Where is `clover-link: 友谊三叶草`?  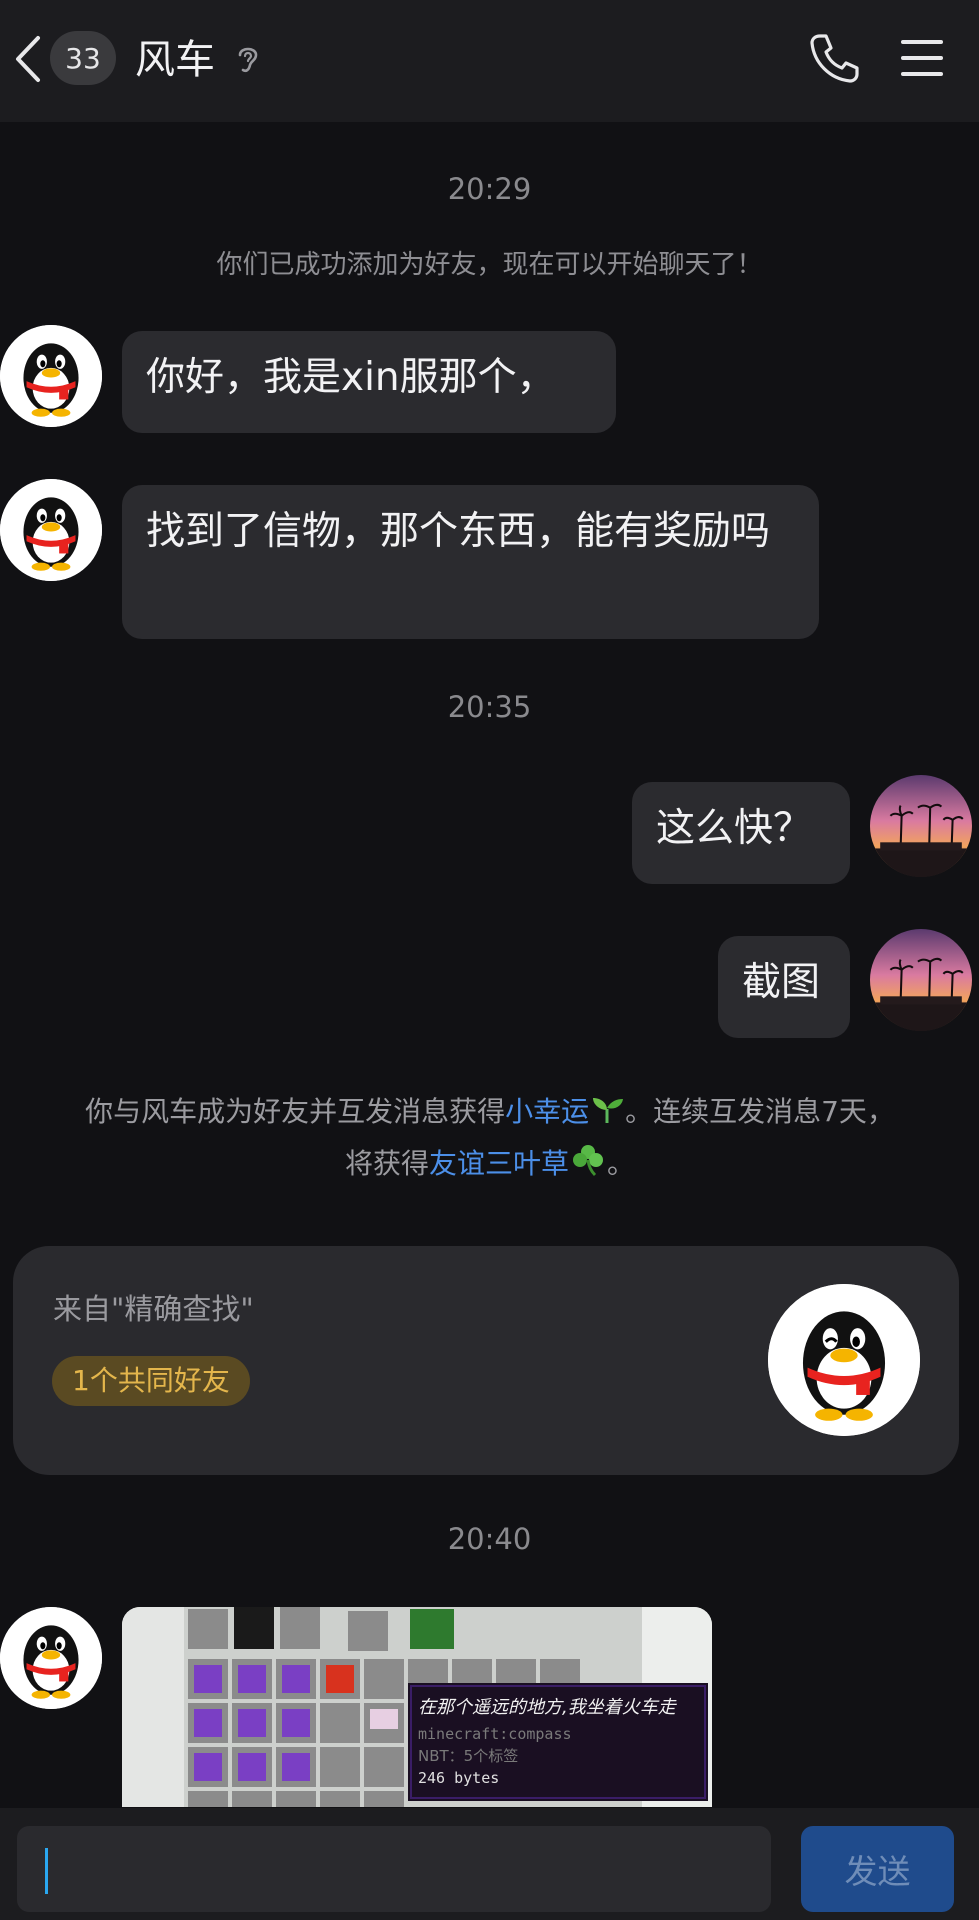 clover-link: 友谊三叶草 is located at coordinates (499, 1163).